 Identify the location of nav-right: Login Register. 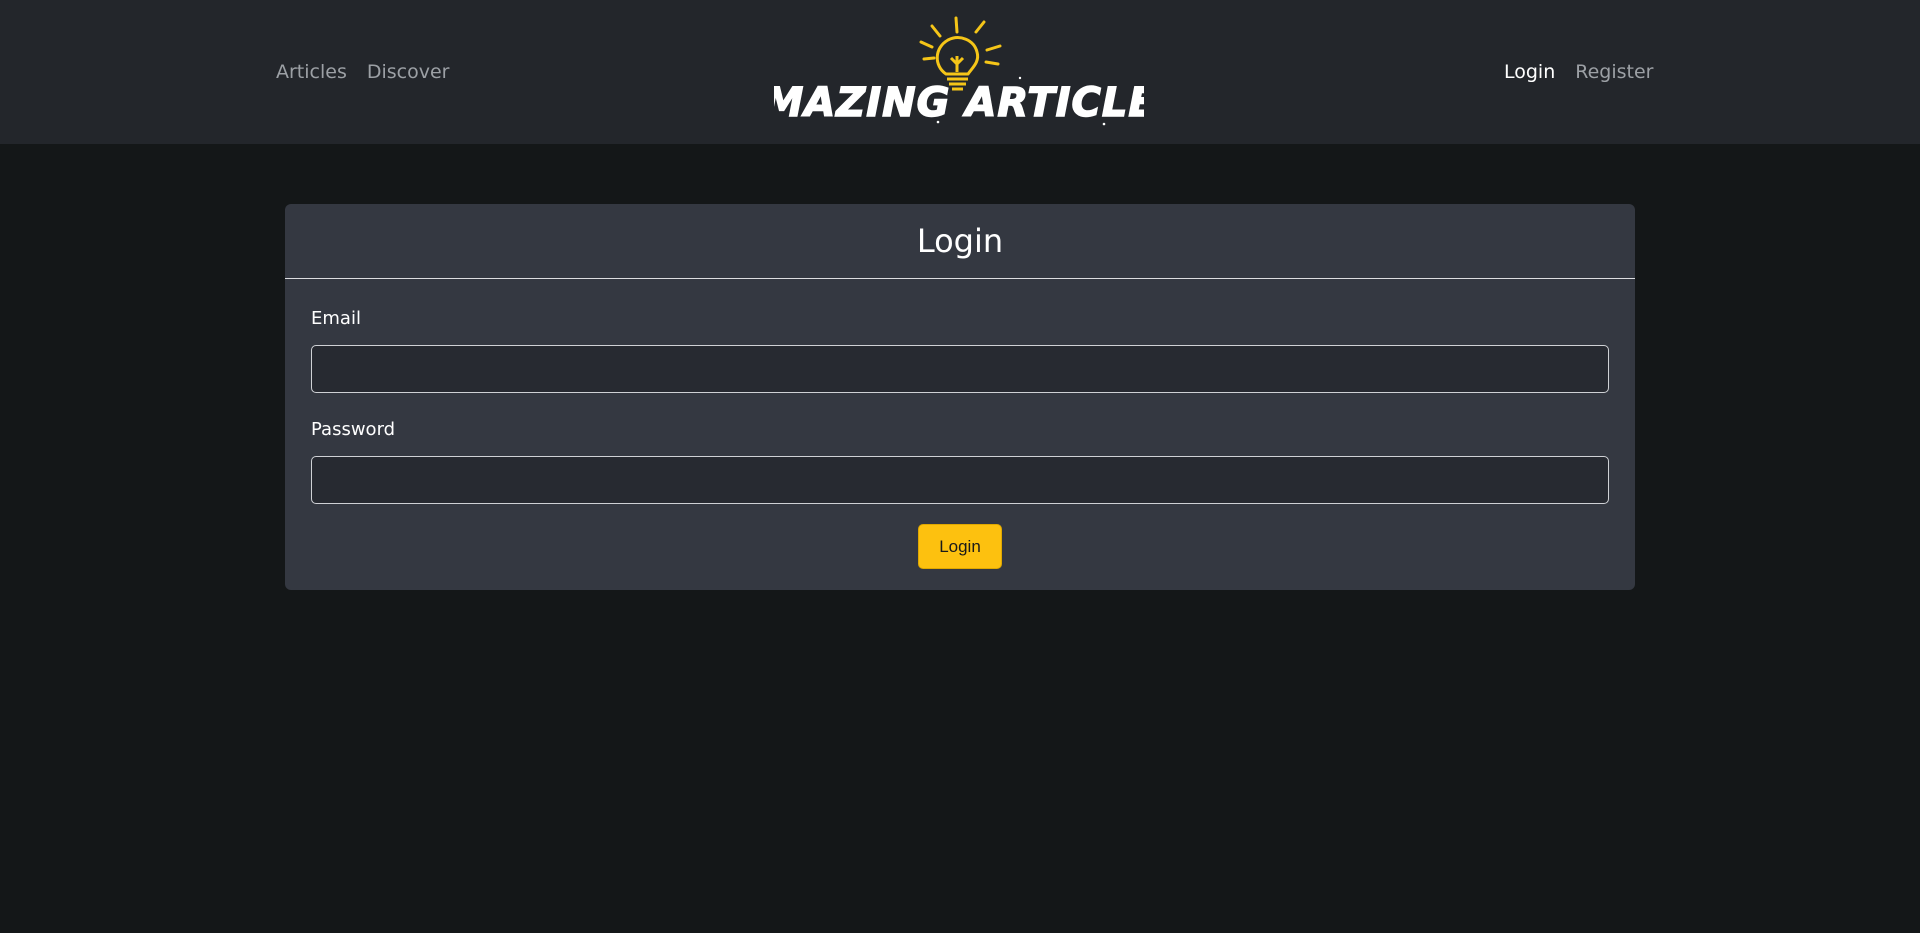
(1579, 72).